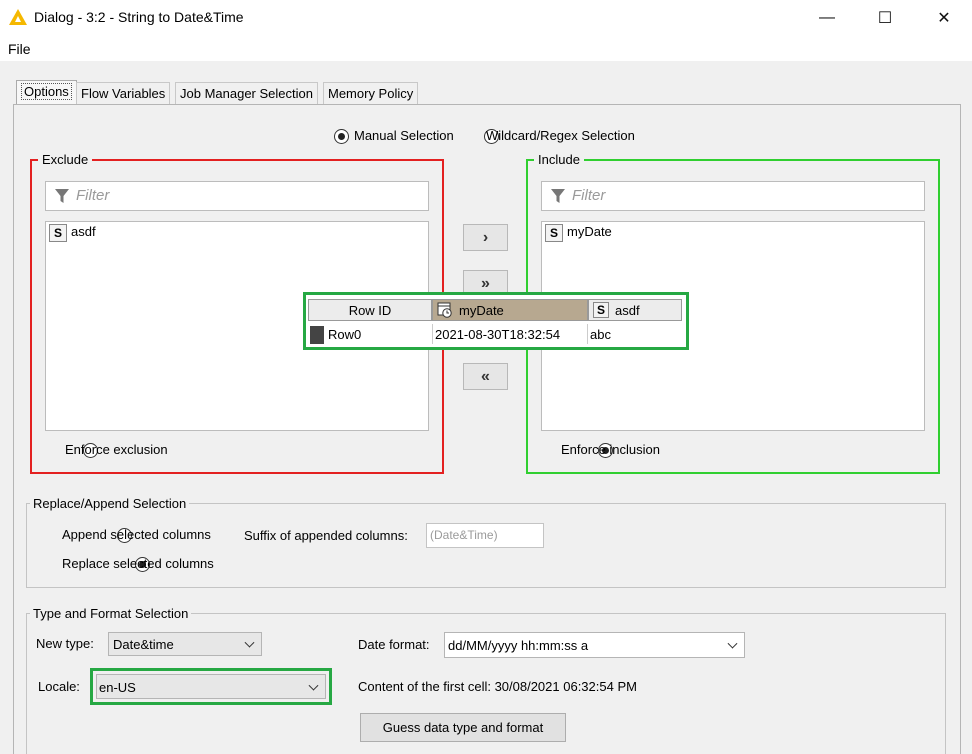 This screenshot has height=754, width=972. Describe the element at coordinates (560, 135) in the screenshot. I see `wildcard-selection-label: Wildcard/Regex Selection` at that location.